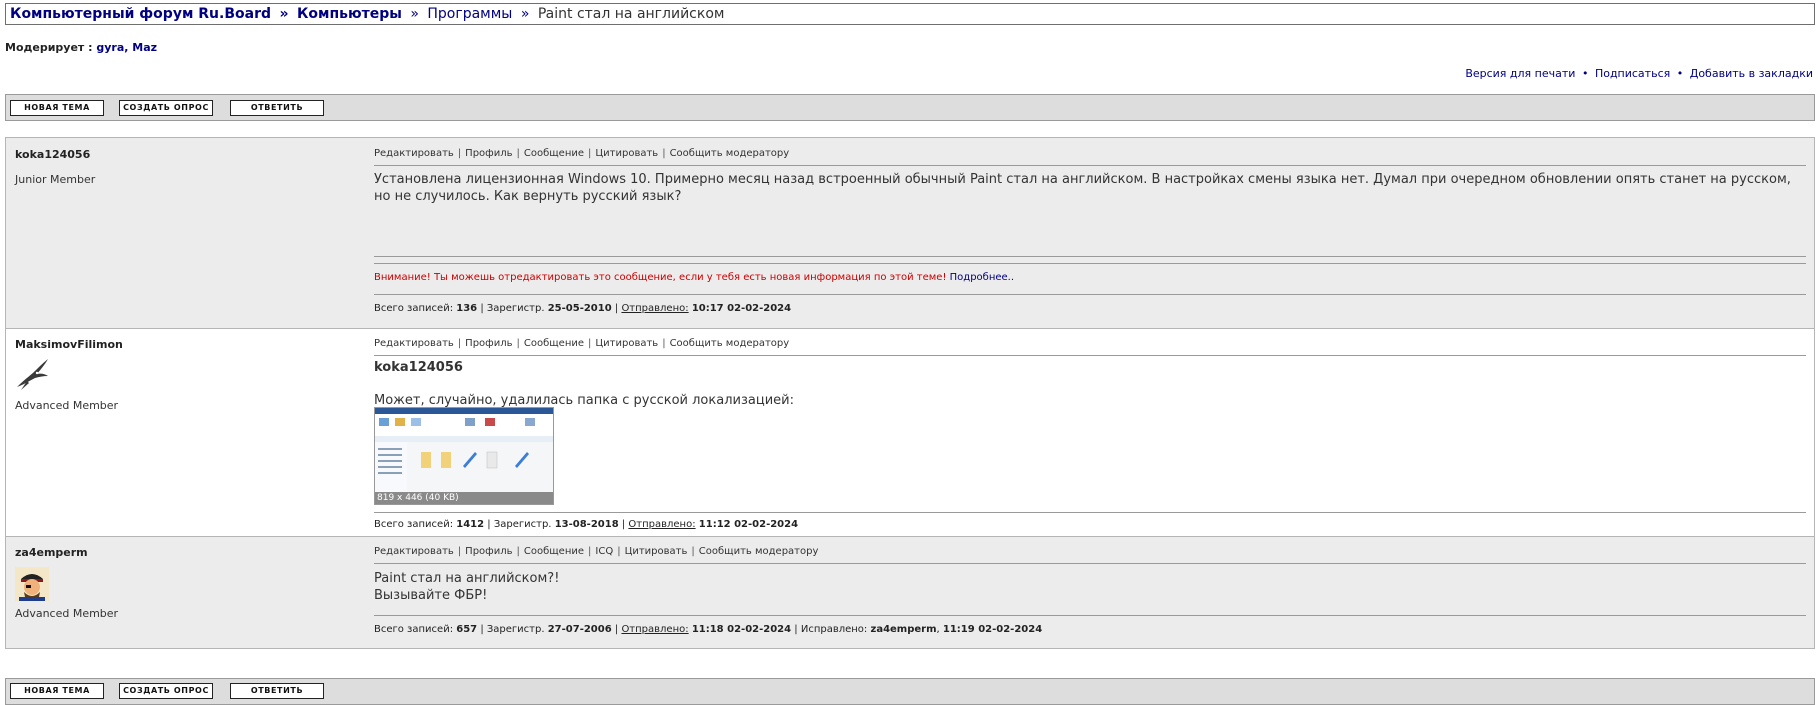 The image size is (1818, 705). What do you see at coordinates (741, 629) in the screenshot?
I see `sent-datetime: 11:18 02-02-2024` at bounding box center [741, 629].